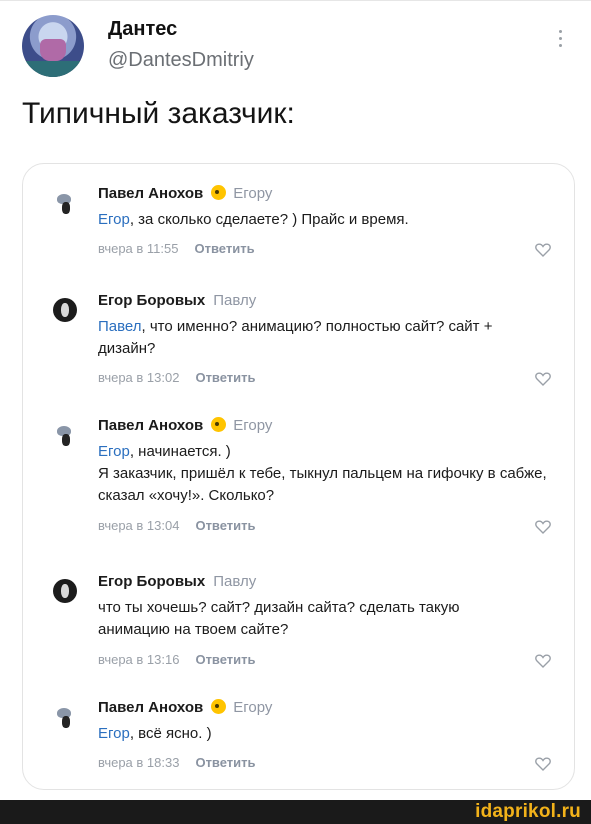  I want to click on author-avatar, so click(53, 46).